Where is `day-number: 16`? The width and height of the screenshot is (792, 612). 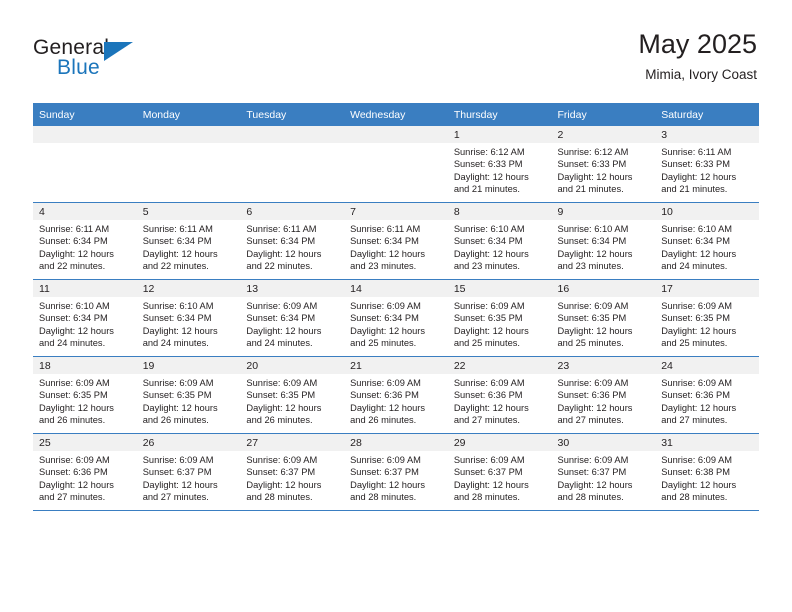
day-number: 16 is located at coordinates (603, 288).